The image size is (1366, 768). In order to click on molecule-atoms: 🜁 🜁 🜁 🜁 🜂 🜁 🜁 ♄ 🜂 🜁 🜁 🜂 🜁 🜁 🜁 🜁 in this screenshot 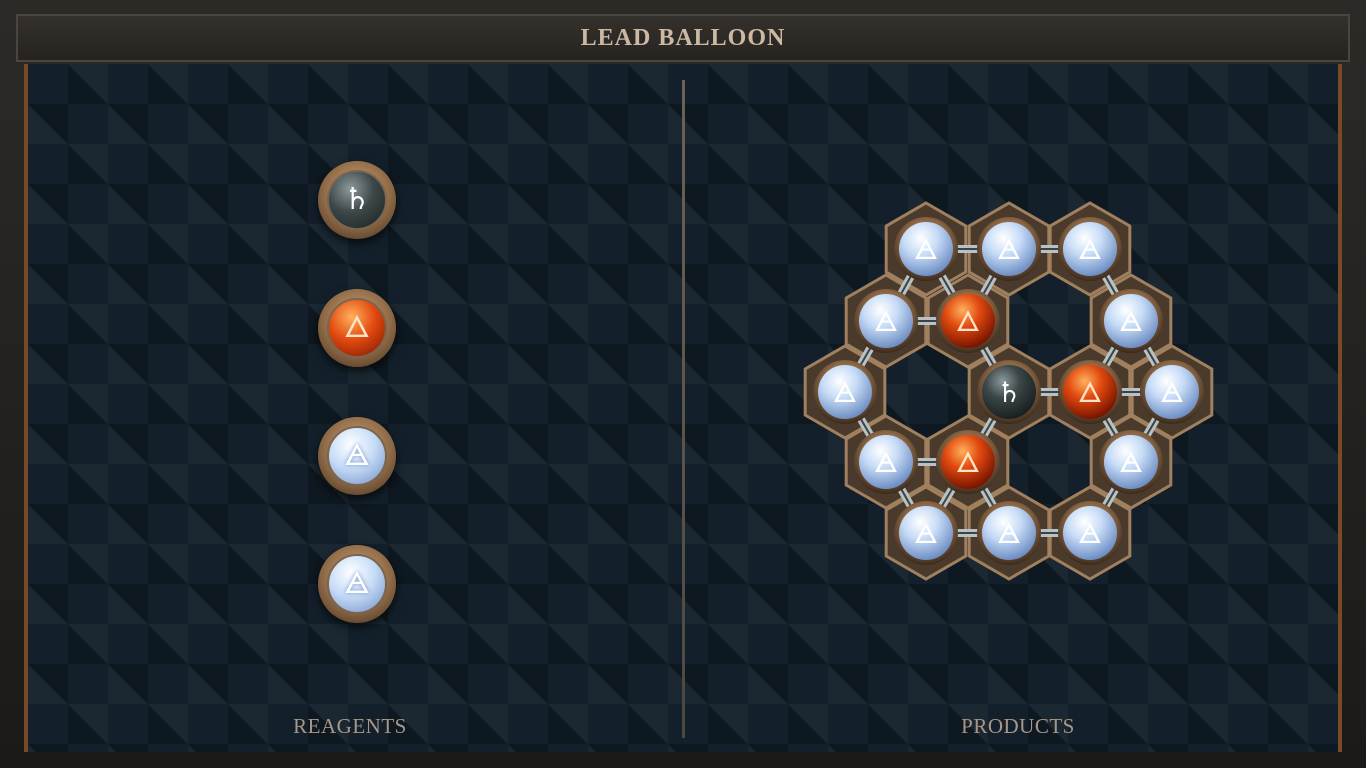, I will do `click(1008, 391)`.